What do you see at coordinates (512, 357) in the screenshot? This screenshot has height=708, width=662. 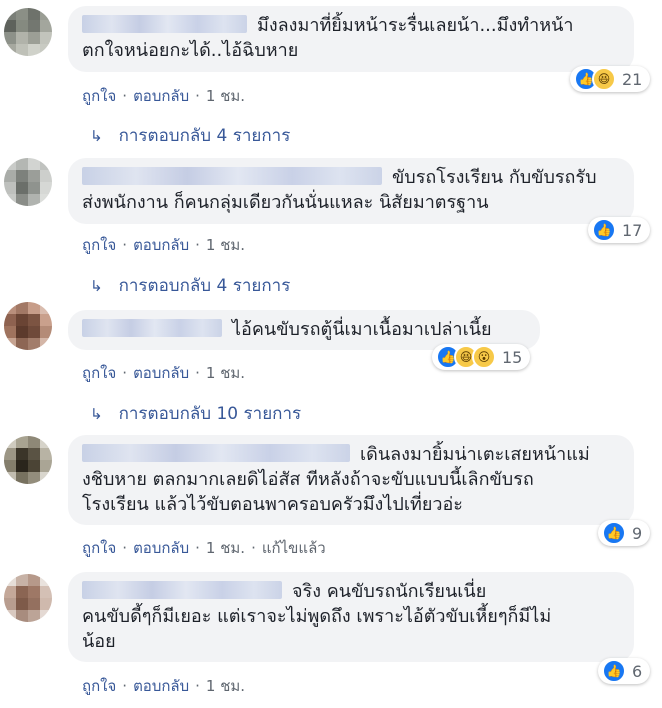 I see `reaction-count: 15` at bounding box center [512, 357].